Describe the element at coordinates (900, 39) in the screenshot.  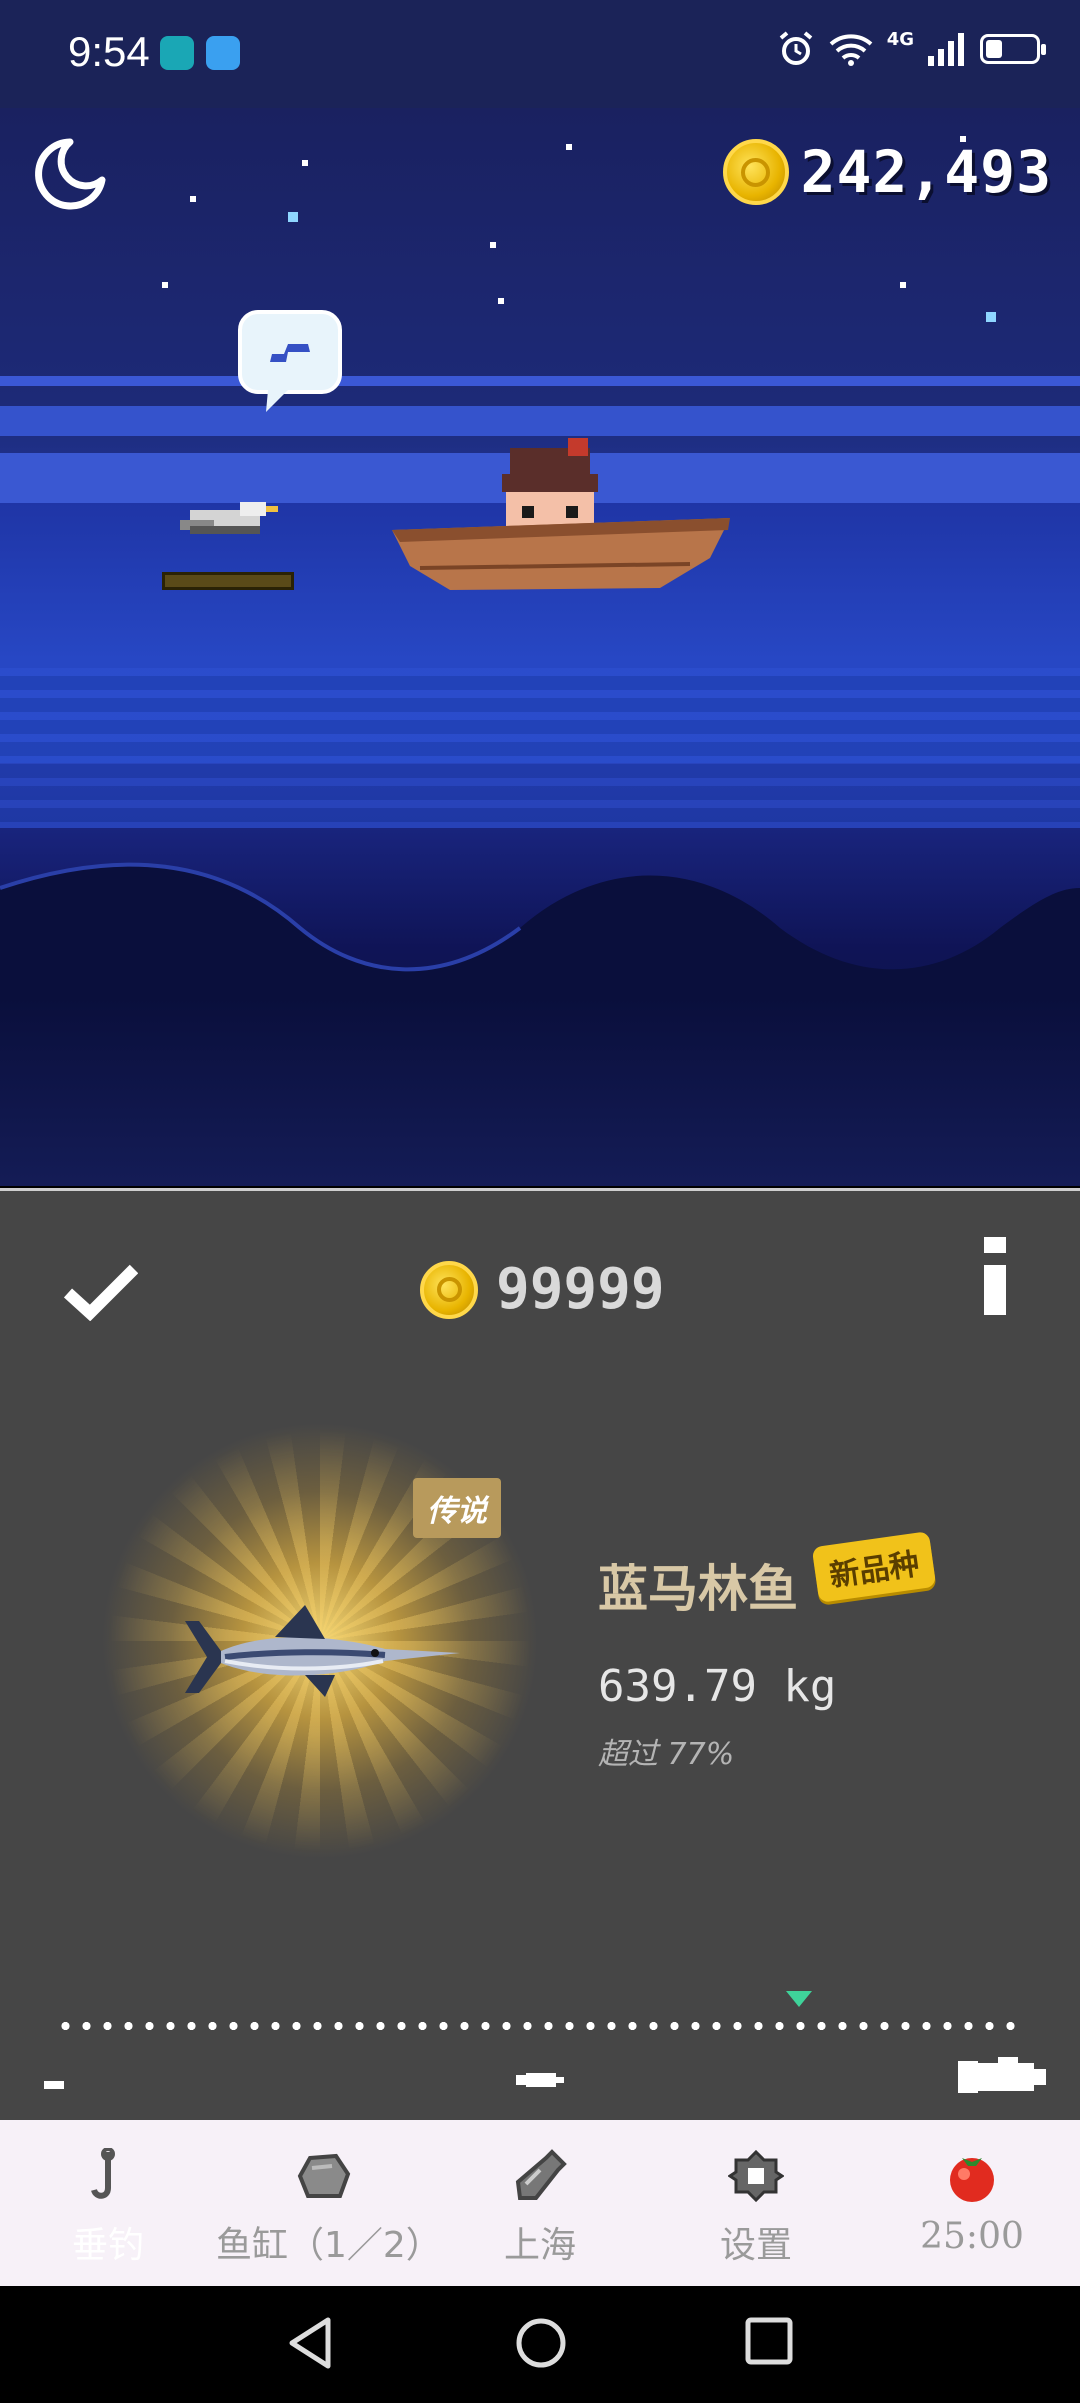
I see `network-label: 4G` at that location.